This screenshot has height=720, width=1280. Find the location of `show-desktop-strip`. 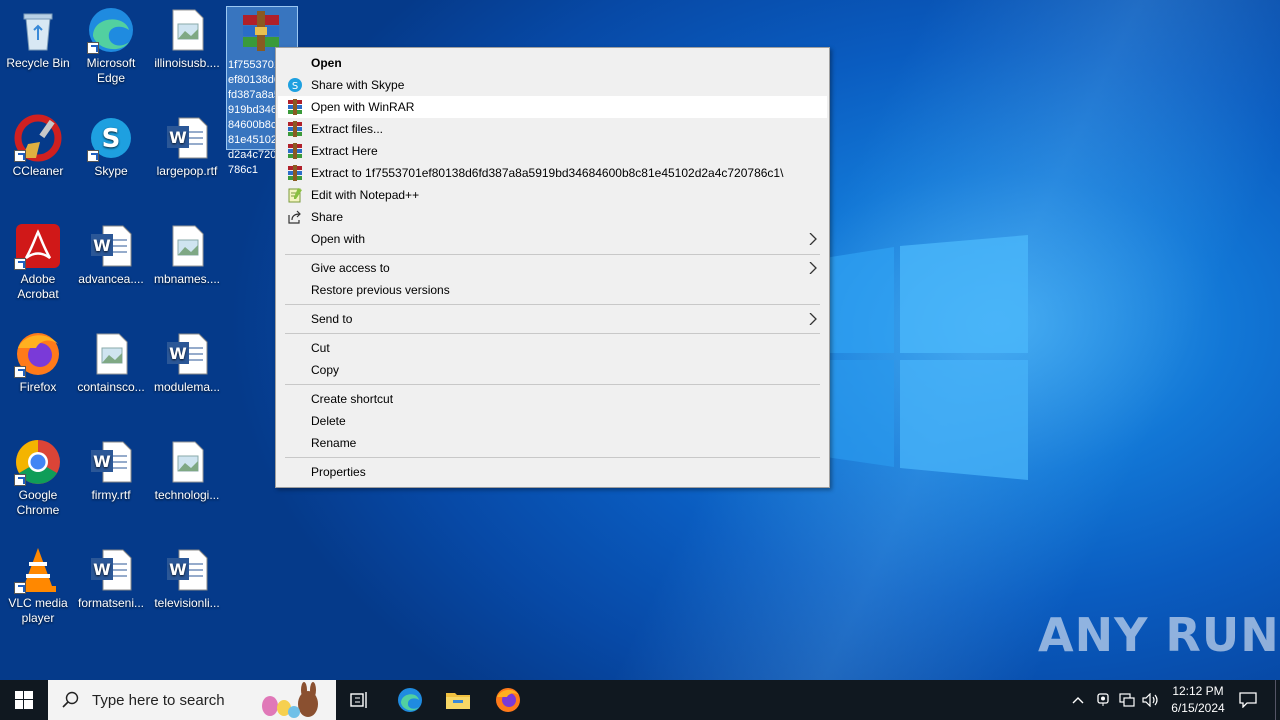

show-desktop-strip is located at coordinates (1277, 700).